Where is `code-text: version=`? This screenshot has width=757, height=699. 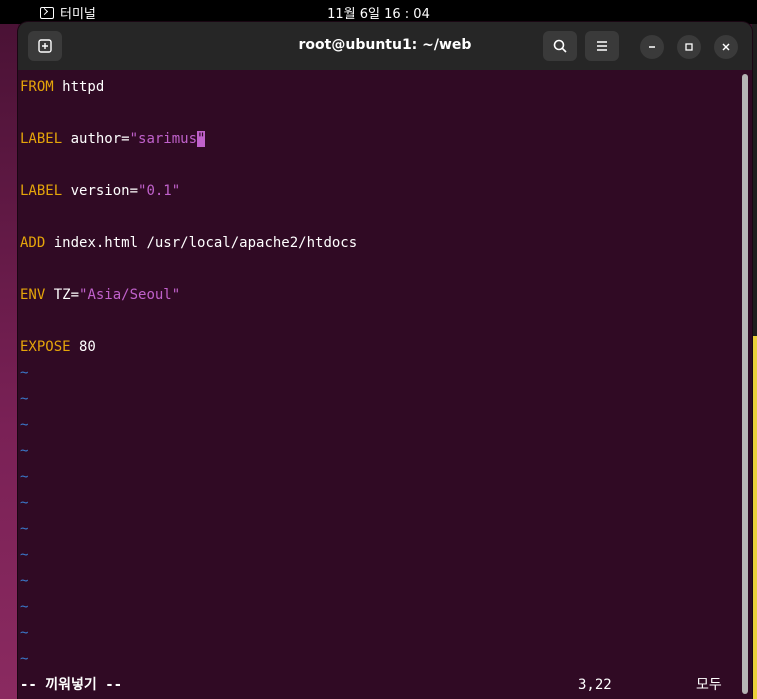 code-text: version= is located at coordinates (100, 191).